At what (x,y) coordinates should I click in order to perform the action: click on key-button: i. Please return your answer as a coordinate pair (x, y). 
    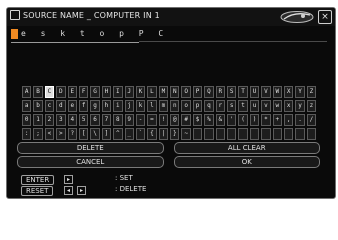
    Looking at the image, I should click on (118, 106).